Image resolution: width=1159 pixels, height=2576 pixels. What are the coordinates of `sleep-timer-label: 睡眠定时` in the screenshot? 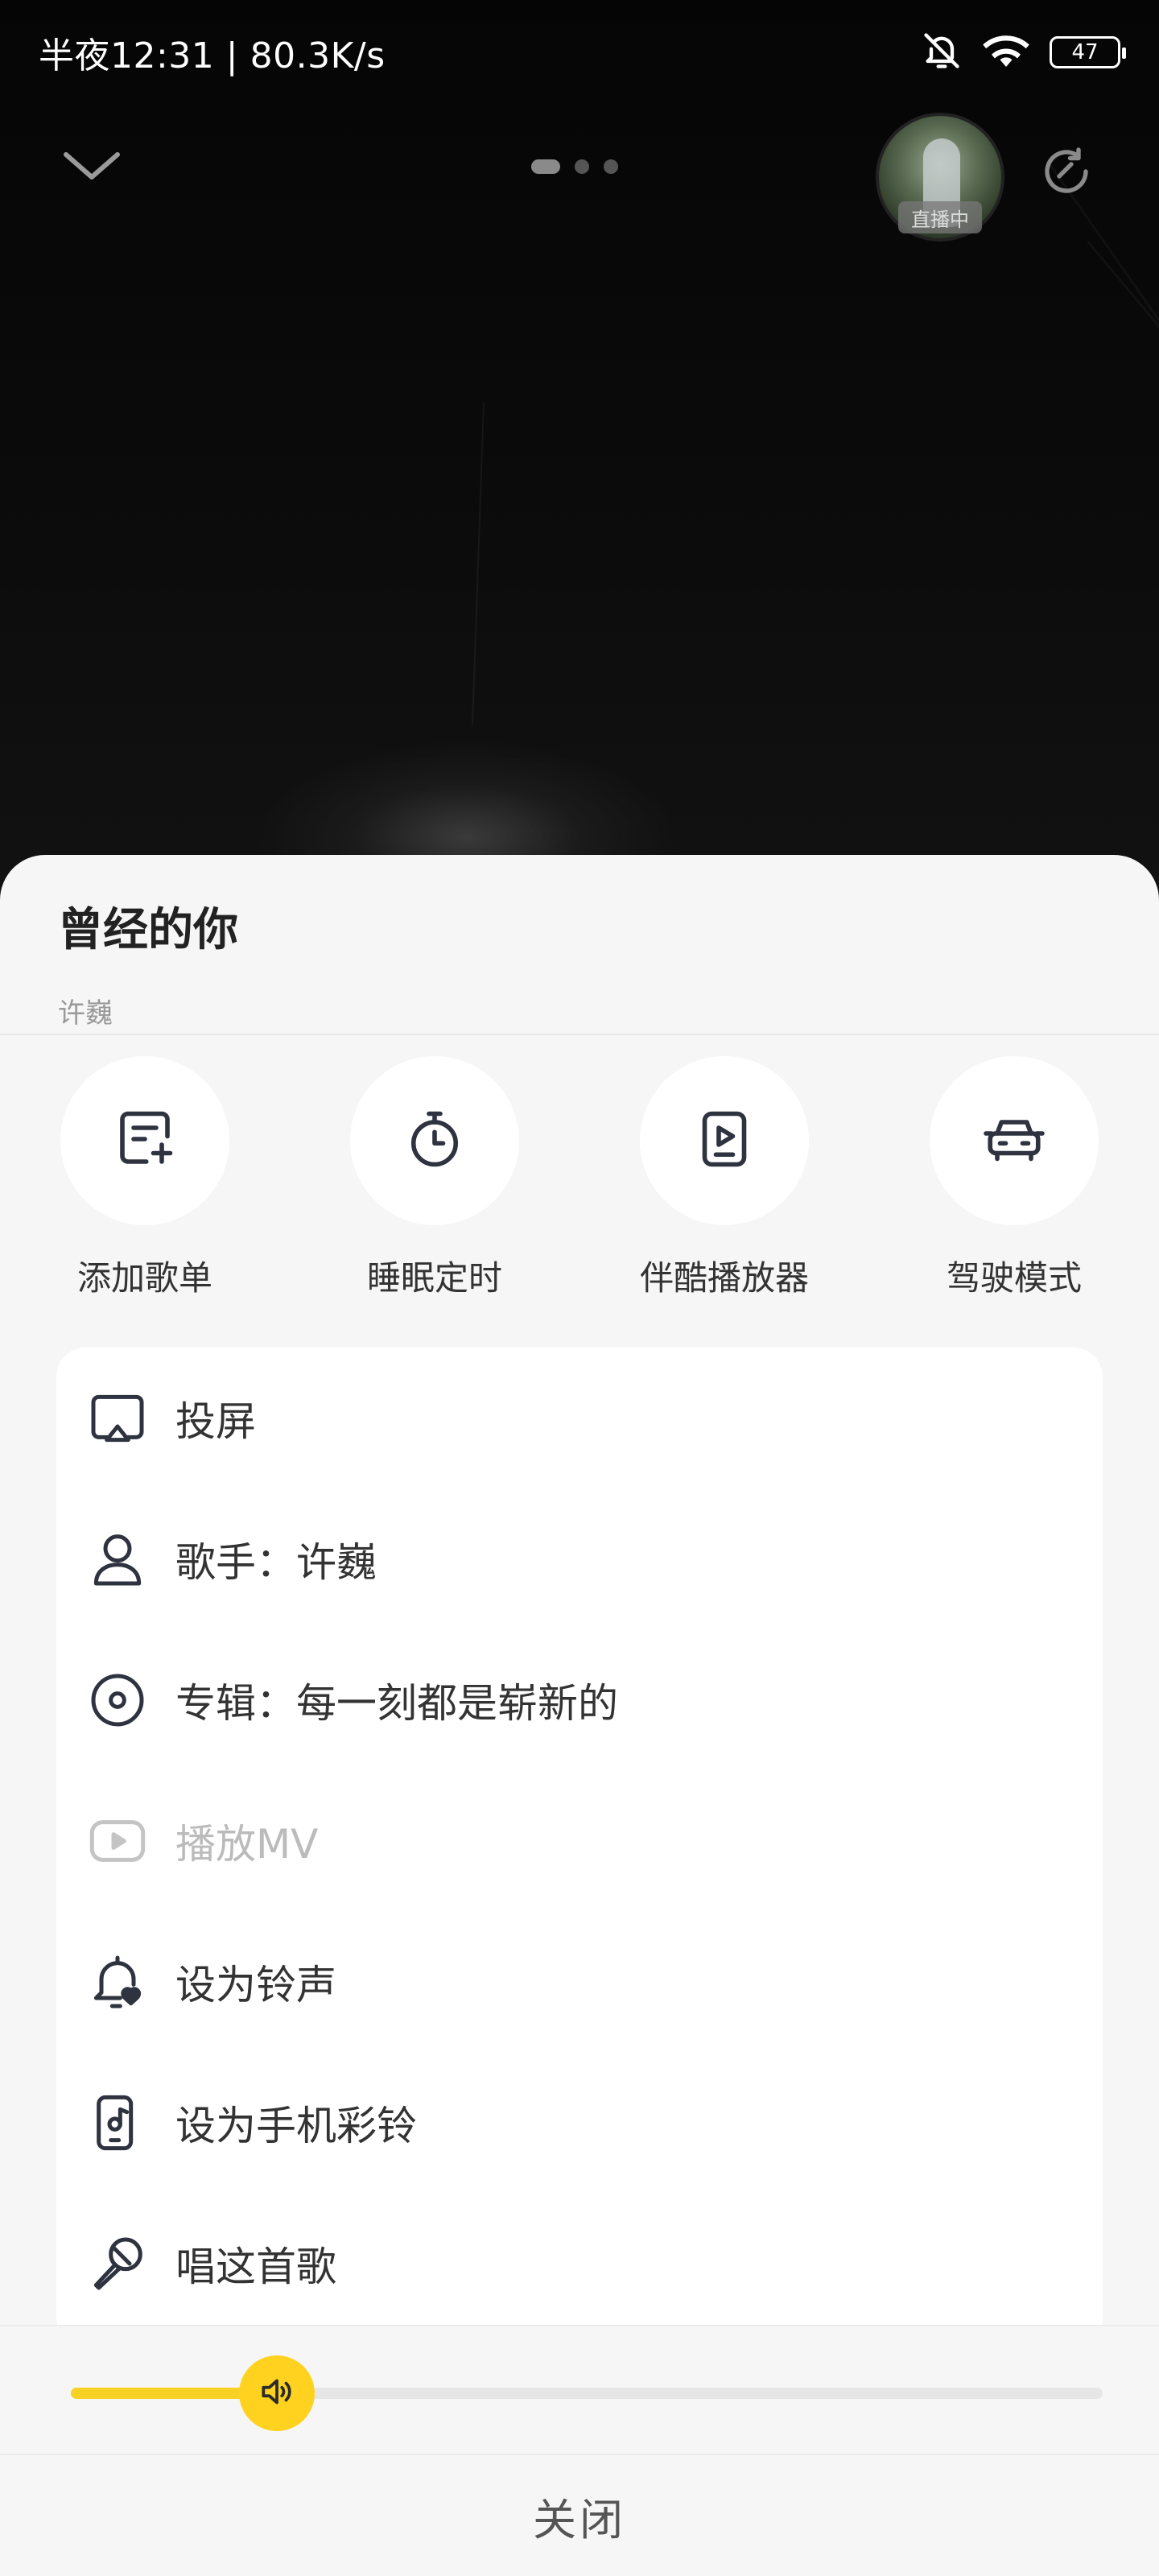 It's located at (434, 1278).